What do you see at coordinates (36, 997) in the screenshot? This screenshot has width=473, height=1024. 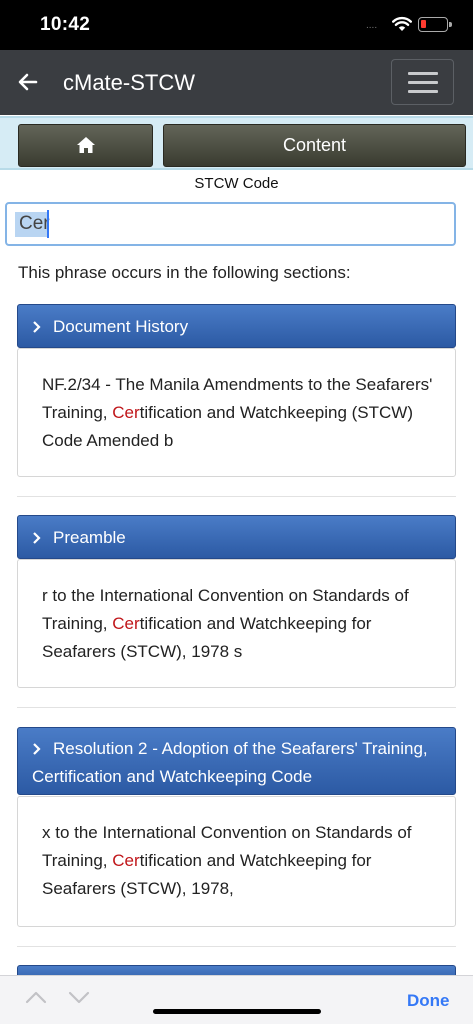 I see `chevron-up-icon` at bounding box center [36, 997].